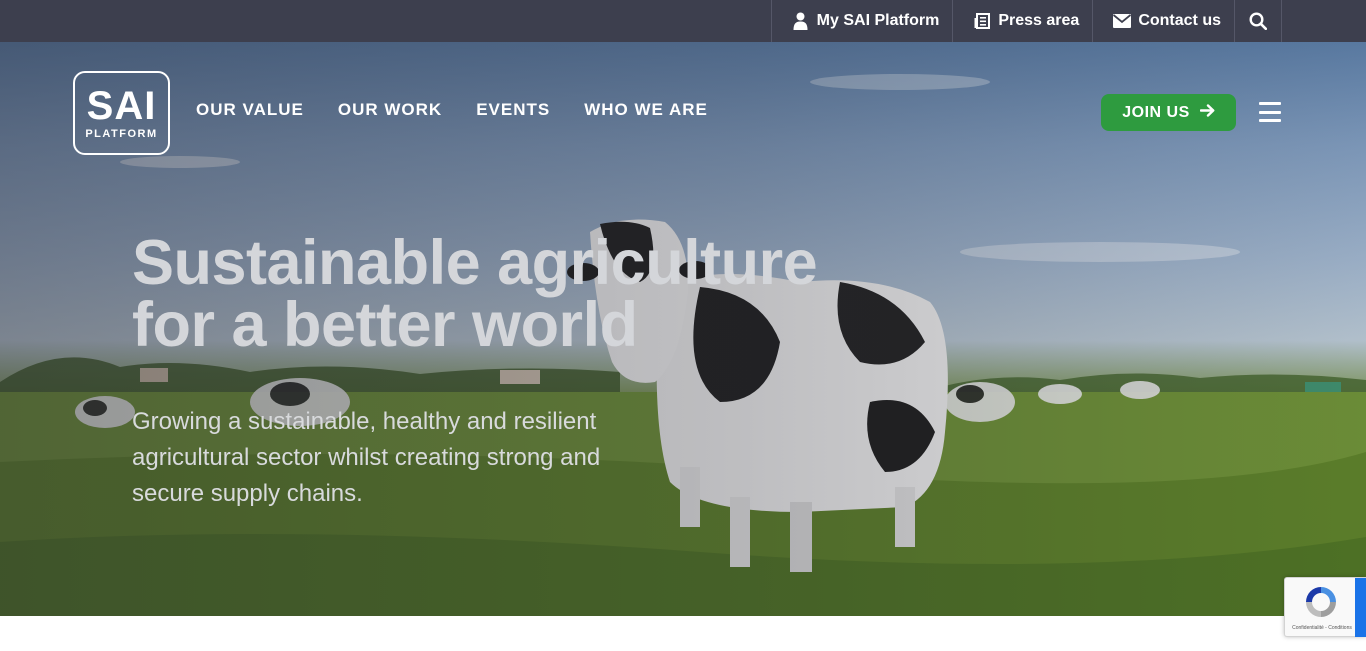 This screenshot has height=651, width=1366. I want to click on sai-platform-logo: SAI PLATFORM, so click(121, 113).